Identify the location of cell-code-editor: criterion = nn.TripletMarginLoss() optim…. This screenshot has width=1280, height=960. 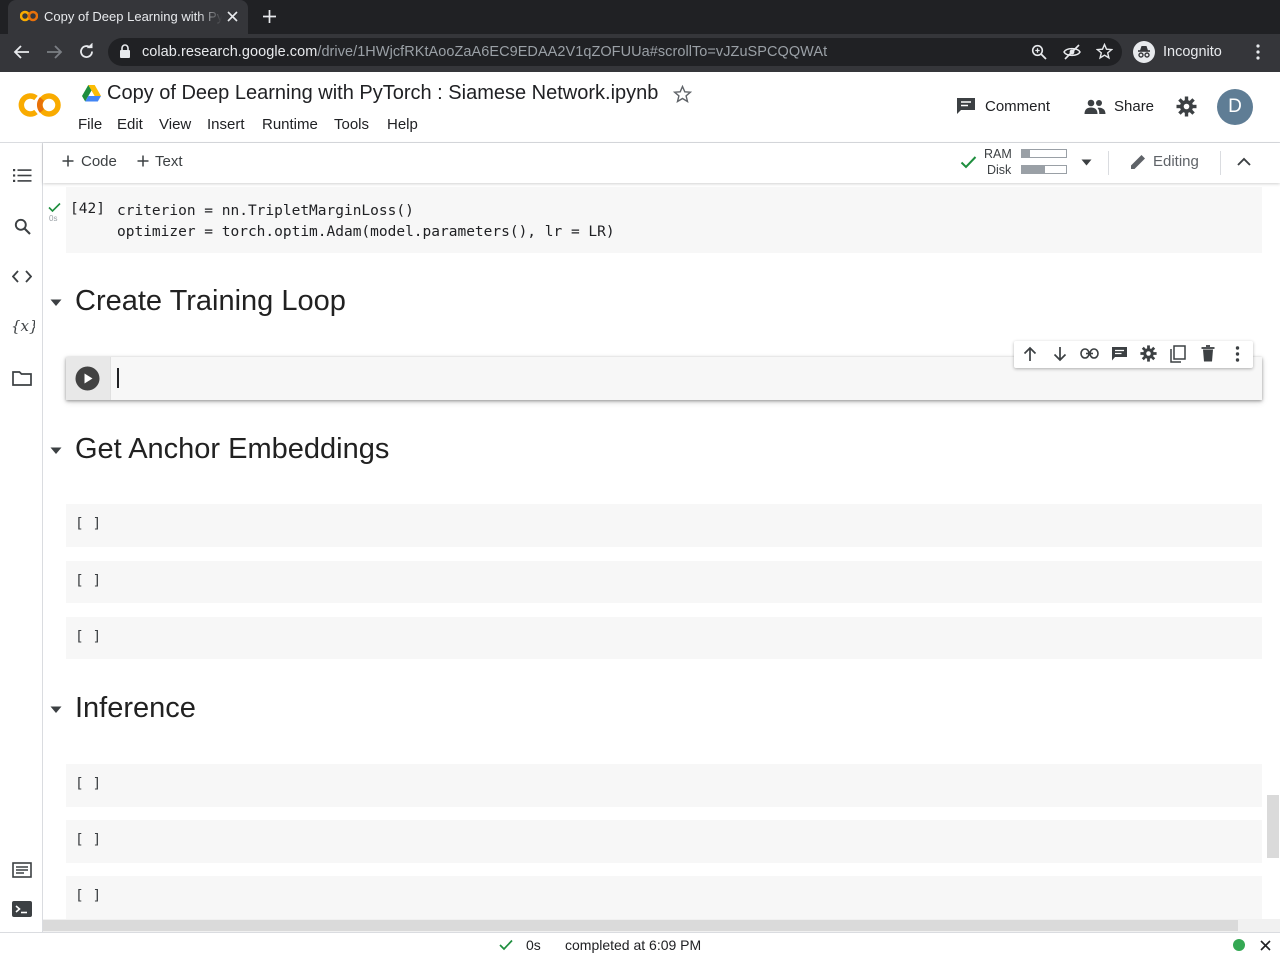
(366, 222).